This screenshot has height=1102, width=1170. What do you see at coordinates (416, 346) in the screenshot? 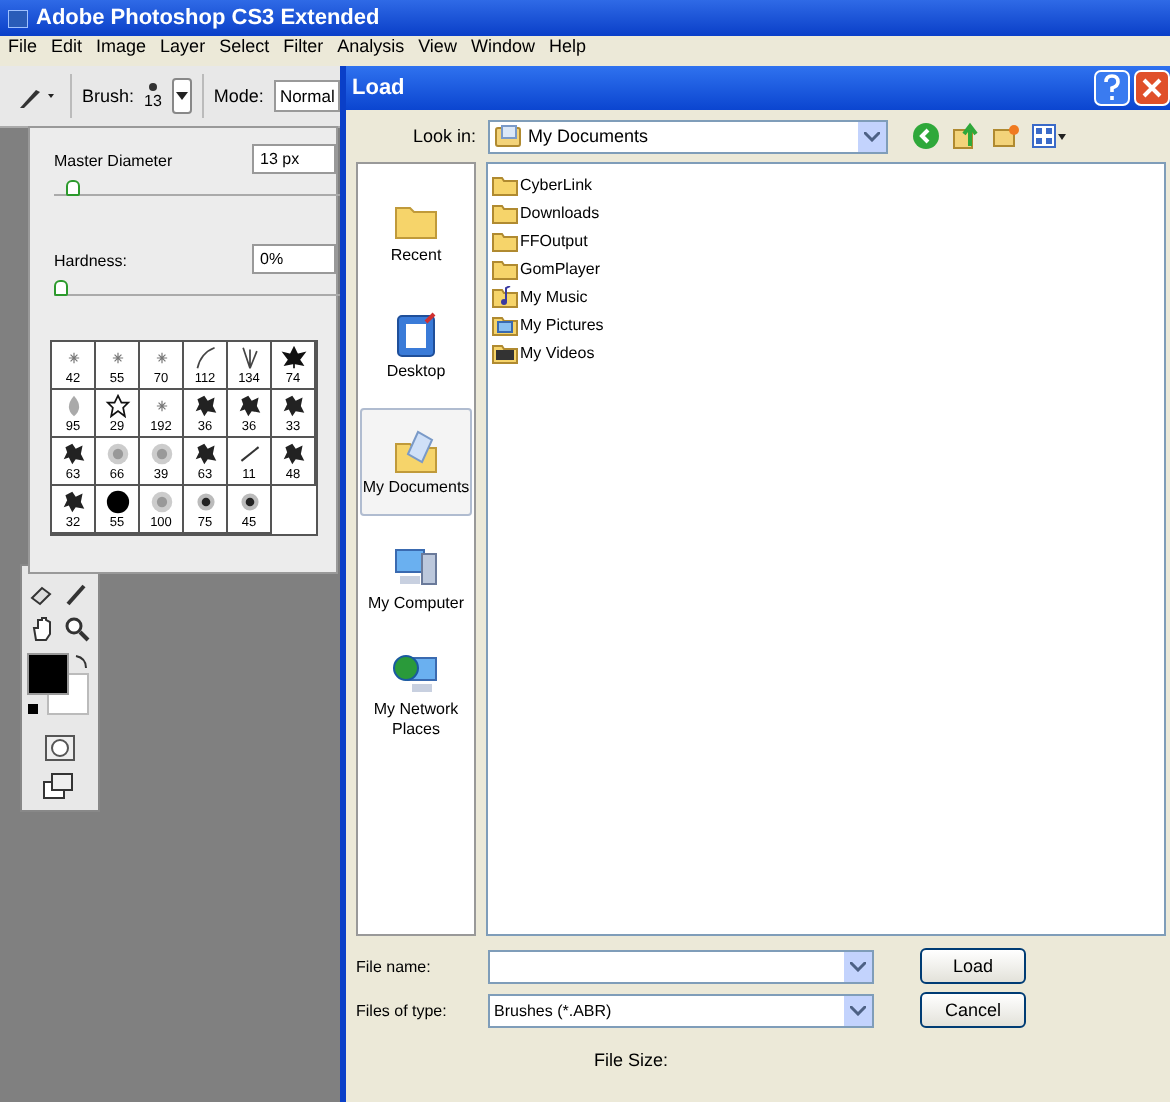
I see `places-item: Desktop` at bounding box center [416, 346].